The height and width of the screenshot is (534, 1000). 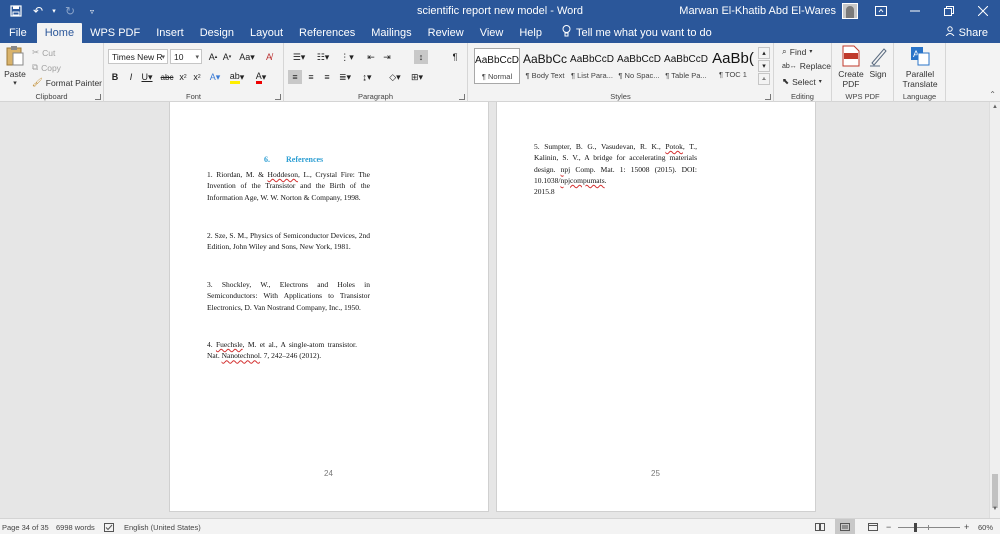 What do you see at coordinates (851, 67) in the screenshot?
I see `create-pdf-button: Create PDF` at bounding box center [851, 67].